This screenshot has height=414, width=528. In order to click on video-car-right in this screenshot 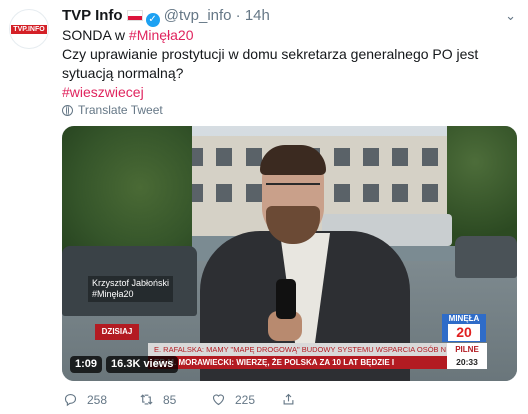, I will do `click(486, 257)`.